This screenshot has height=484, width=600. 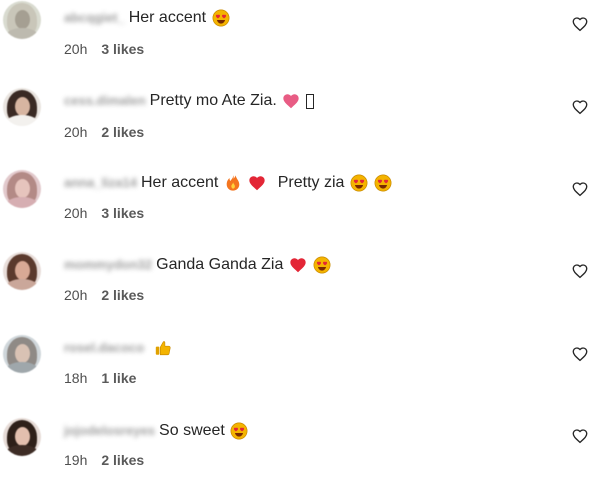 What do you see at coordinates (300, 35) in the screenshot?
I see `comment-item: abcqgiet_ Her accent 20h 3 likes` at bounding box center [300, 35].